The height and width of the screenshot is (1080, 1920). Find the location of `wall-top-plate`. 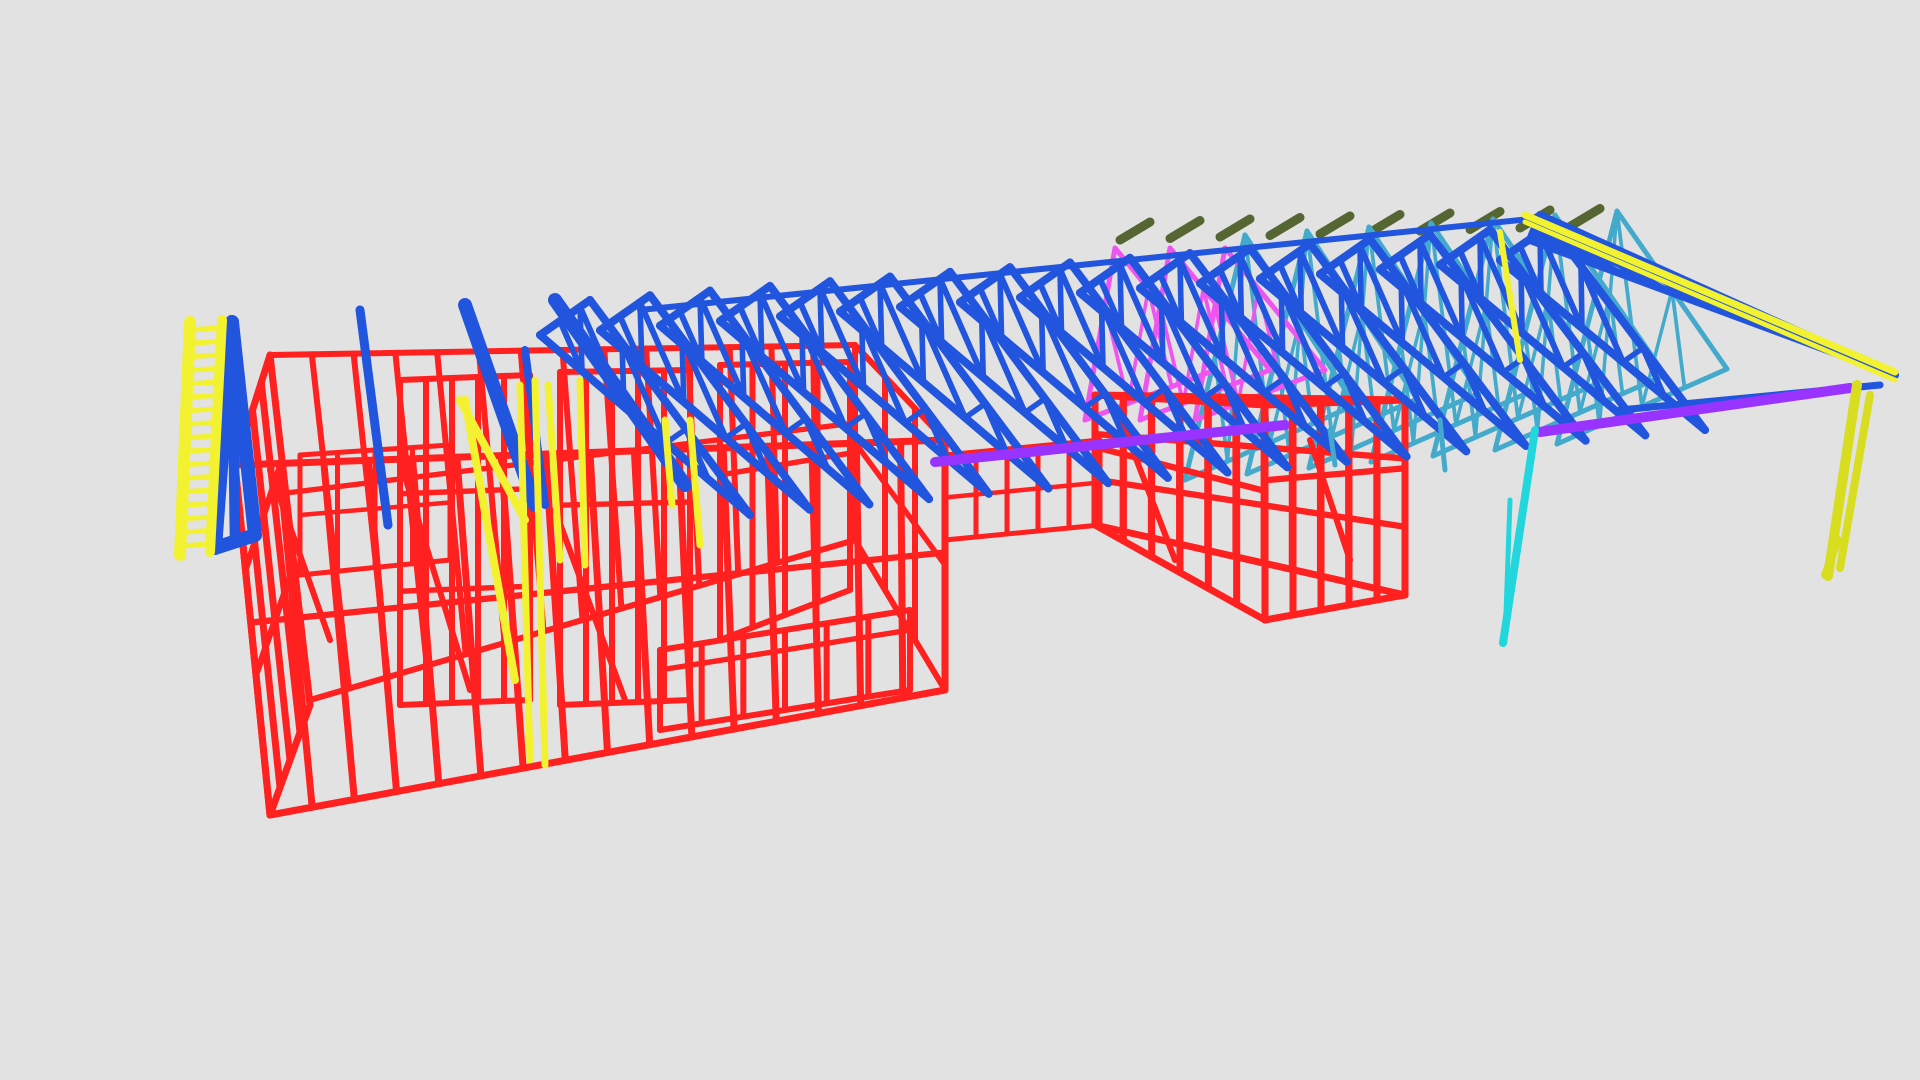

wall-top-plate is located at coordinates (465, 377).